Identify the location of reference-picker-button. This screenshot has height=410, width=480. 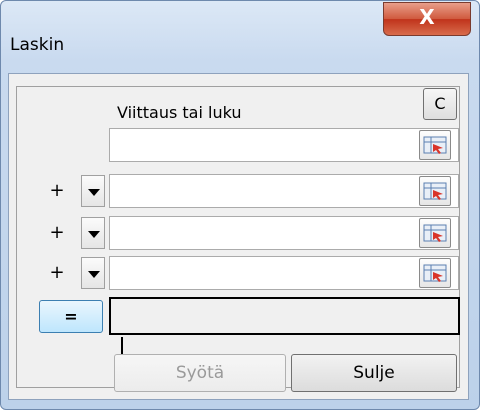
(435, 145).